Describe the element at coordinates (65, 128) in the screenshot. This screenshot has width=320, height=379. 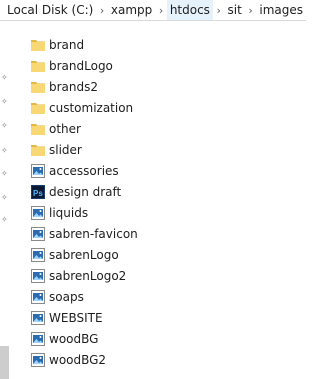
I see `file-name: other` at that location.